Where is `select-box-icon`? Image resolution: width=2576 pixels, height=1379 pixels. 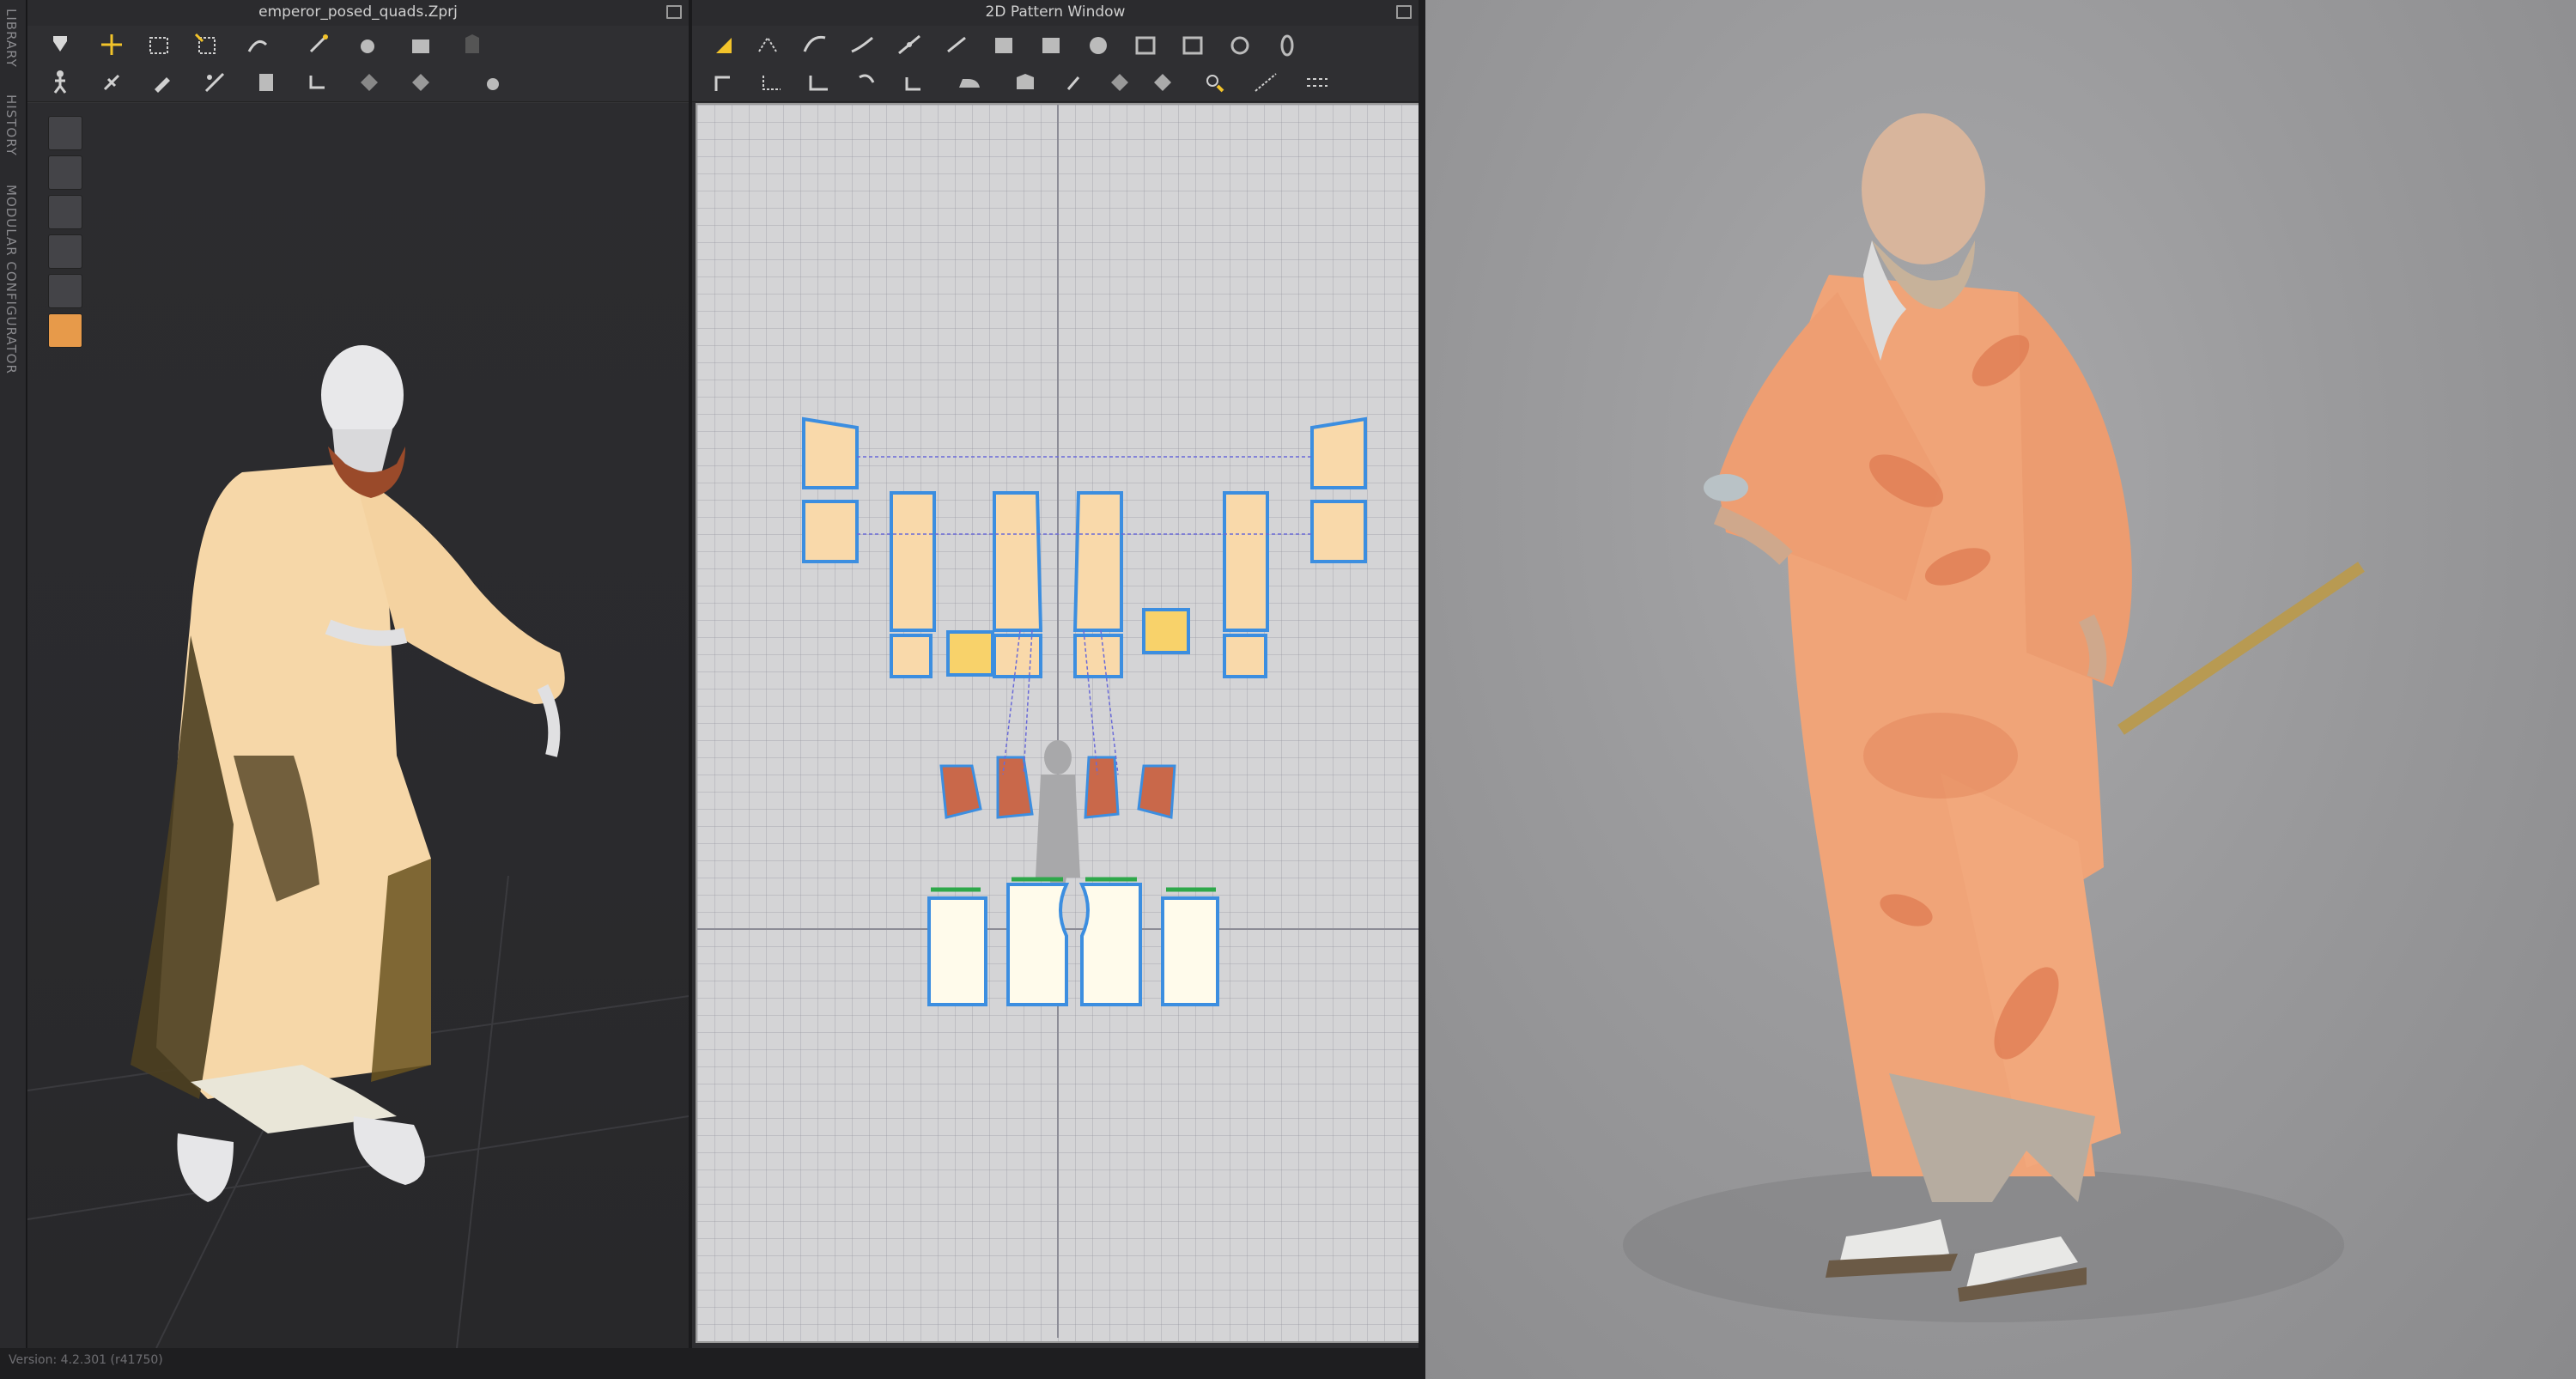
select-box-icon is located at coordinates (159, 44).